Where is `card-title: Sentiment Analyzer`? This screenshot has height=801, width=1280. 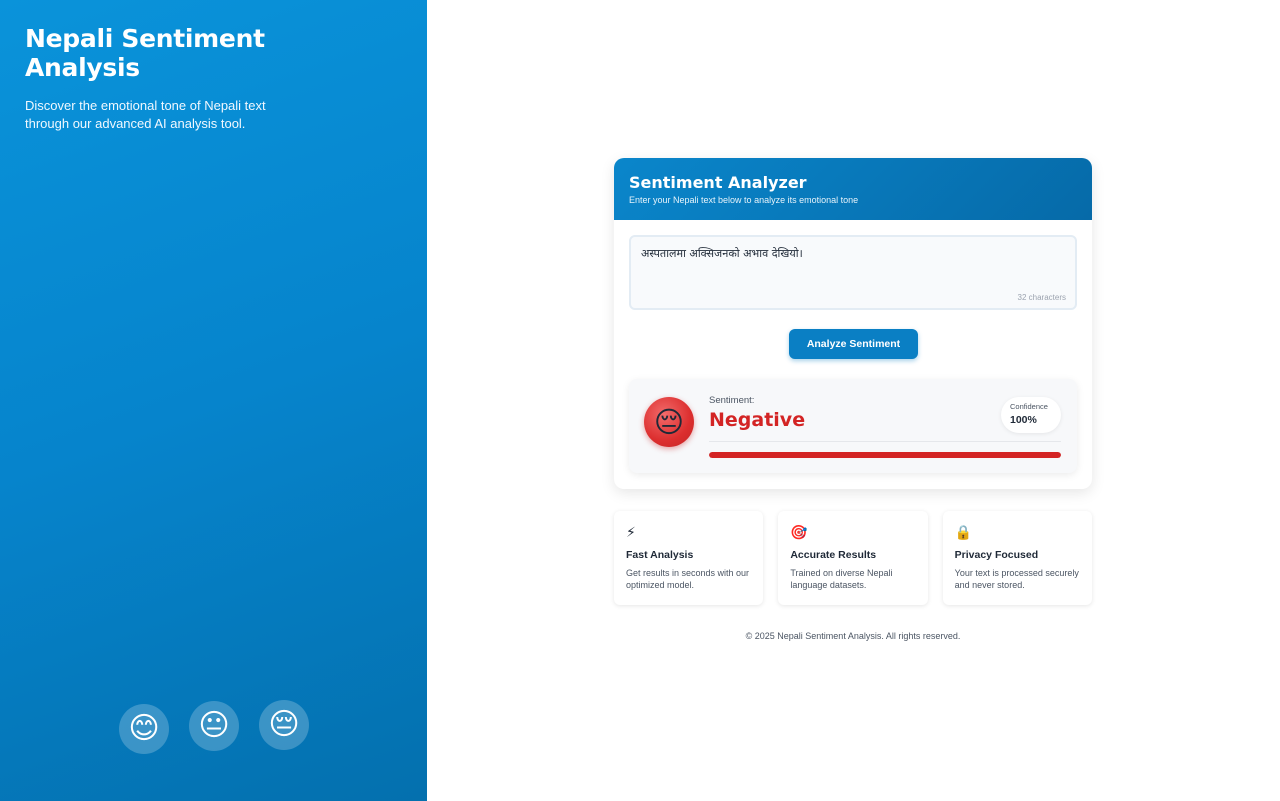
card-title: Sentiment Analyzer is located at coordinates (718, 182).